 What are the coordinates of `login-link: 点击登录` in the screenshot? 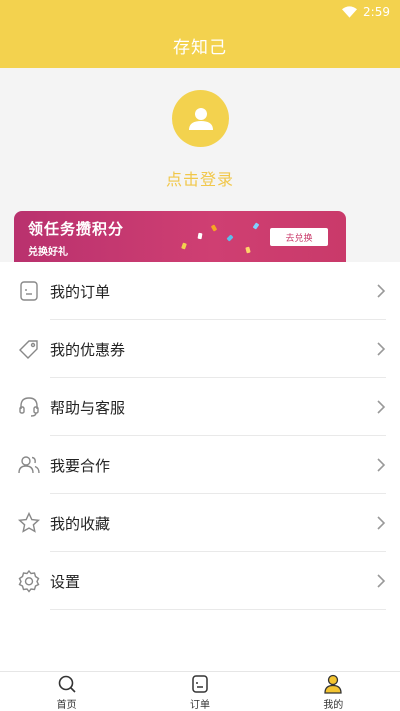 It's located at (200, 178).